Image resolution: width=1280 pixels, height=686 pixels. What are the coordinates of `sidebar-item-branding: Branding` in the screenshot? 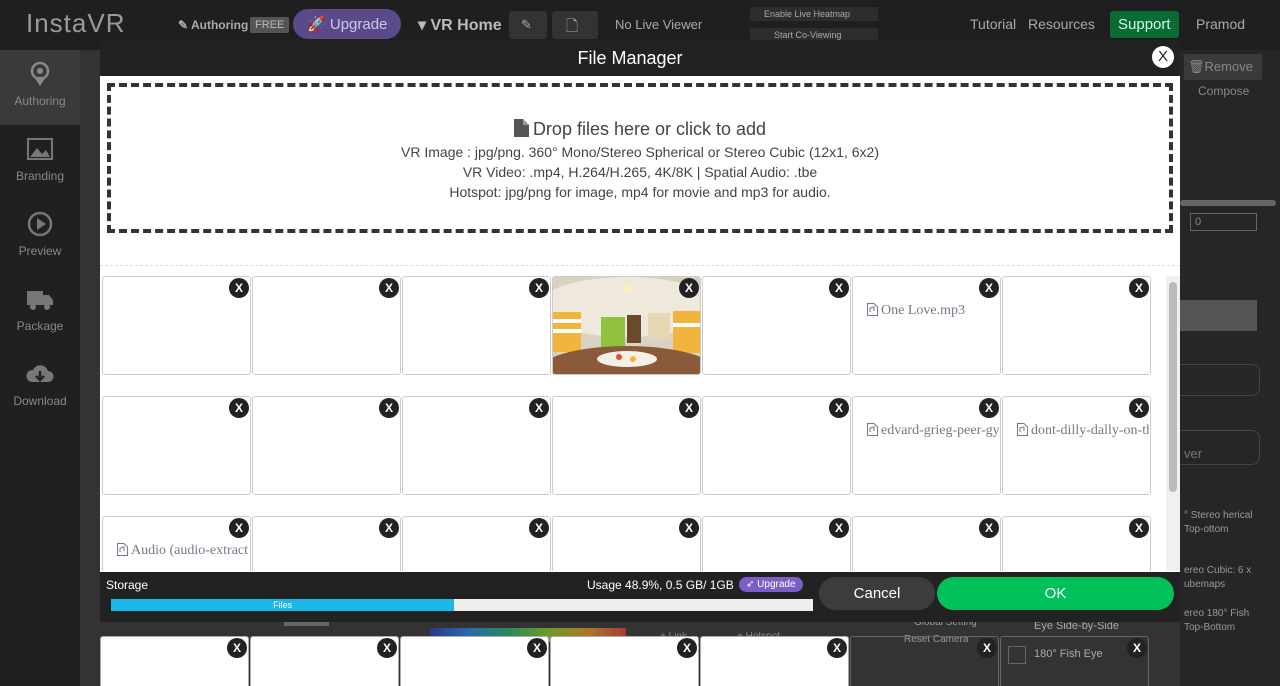 It's located at (40, 162).